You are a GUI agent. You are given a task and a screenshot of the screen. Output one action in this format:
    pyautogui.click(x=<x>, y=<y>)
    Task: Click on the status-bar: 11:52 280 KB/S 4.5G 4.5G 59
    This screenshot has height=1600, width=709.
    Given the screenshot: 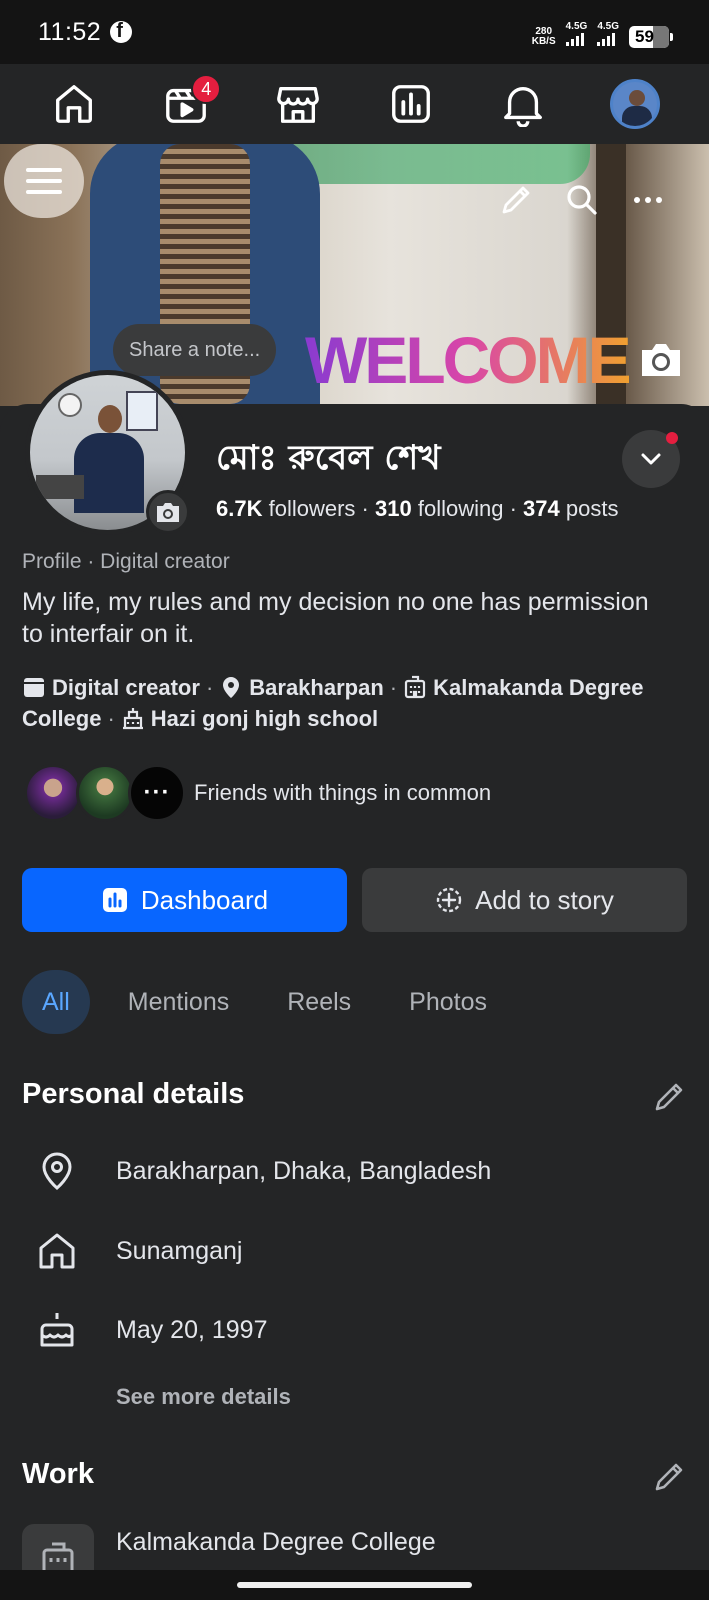 What is the action you would take?
    pyautogui.click(x=354, y=32)
    